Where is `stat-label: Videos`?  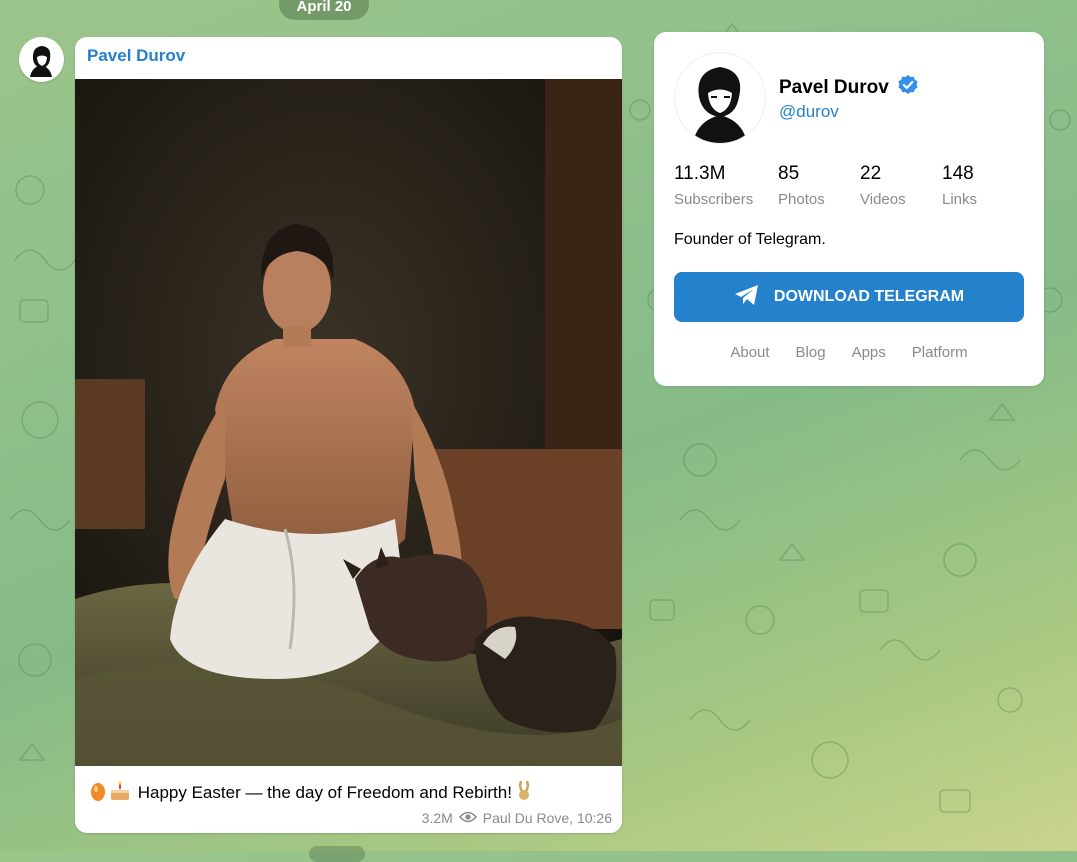
stat-label: Videos is located at coordinates (883, 199).